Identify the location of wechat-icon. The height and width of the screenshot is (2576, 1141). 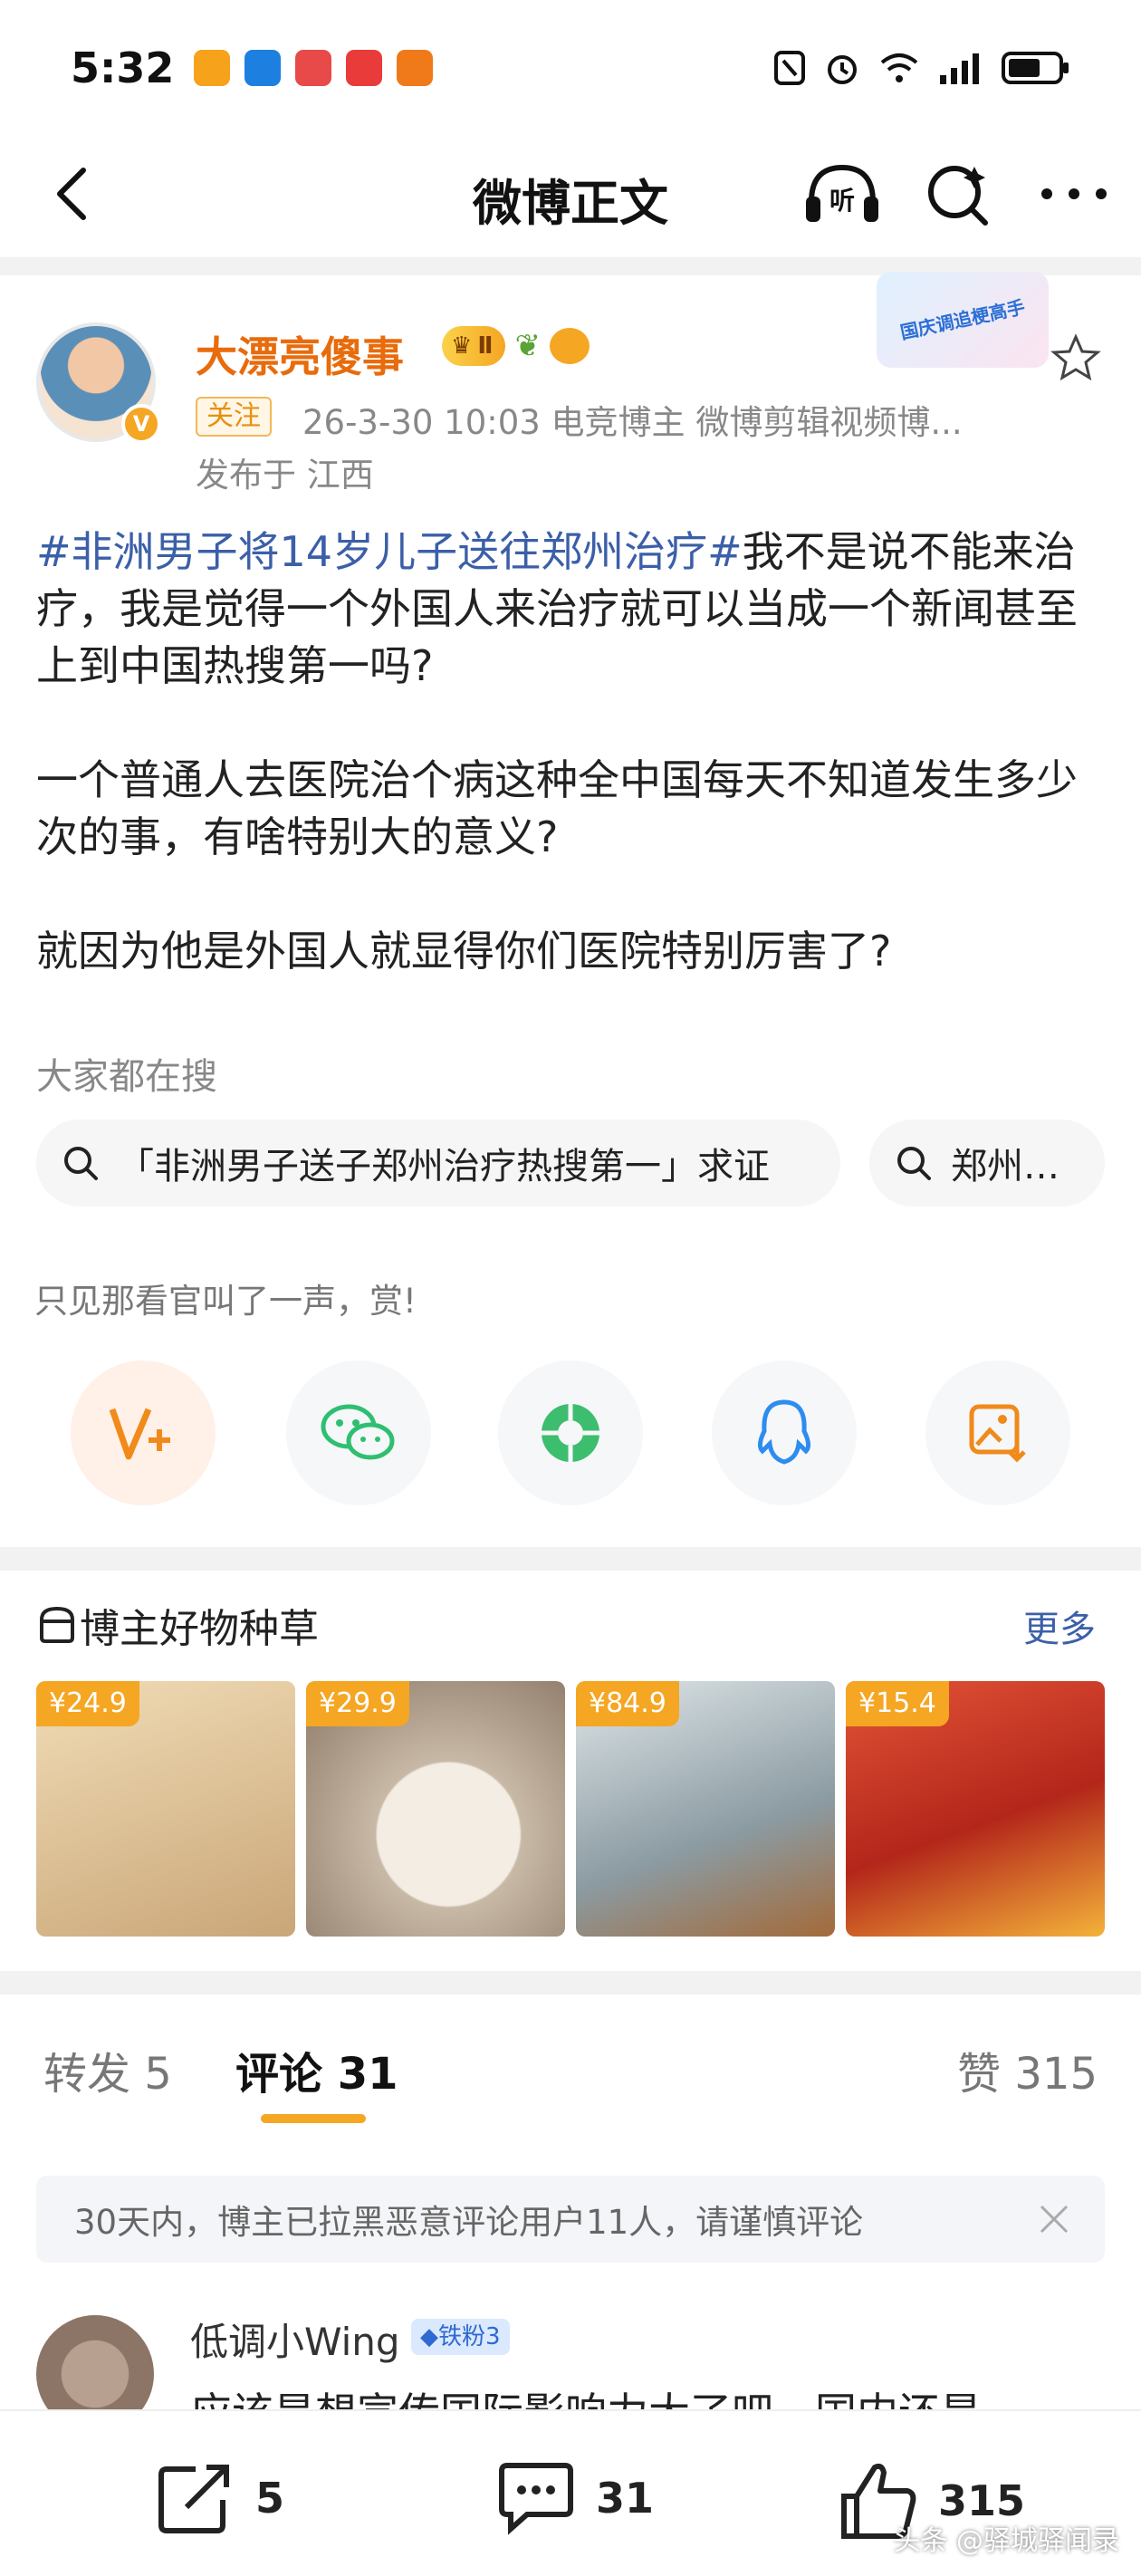
(358, 1432).